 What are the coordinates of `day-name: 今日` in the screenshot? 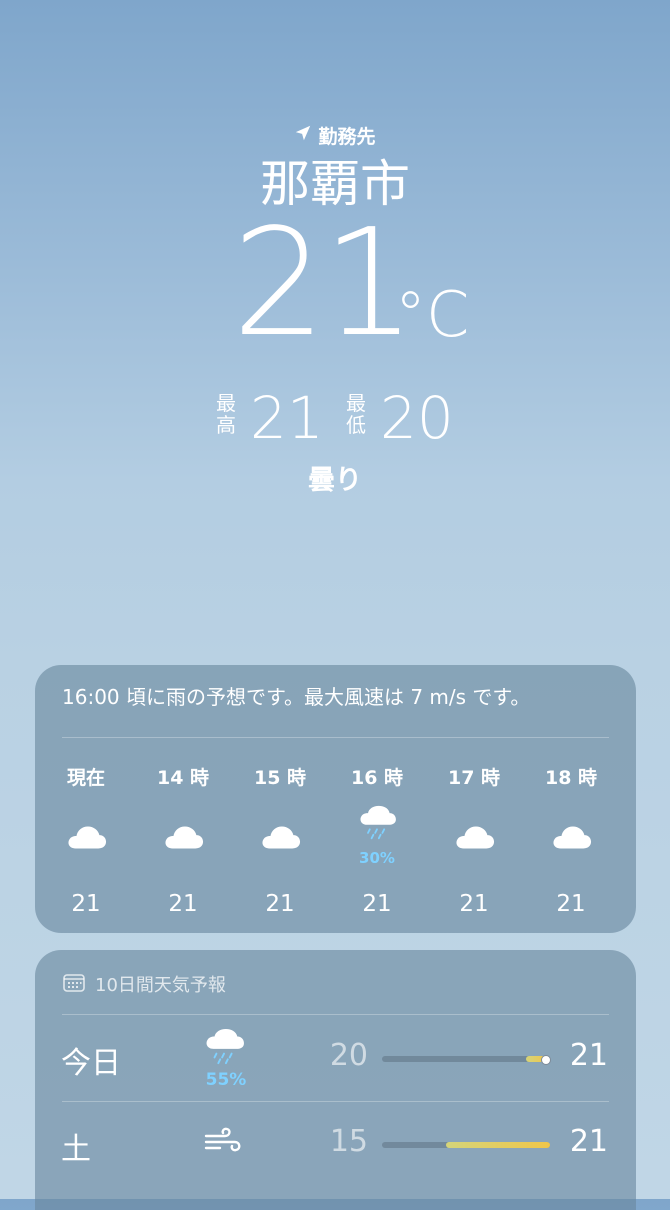 It's located at (91, 1063).